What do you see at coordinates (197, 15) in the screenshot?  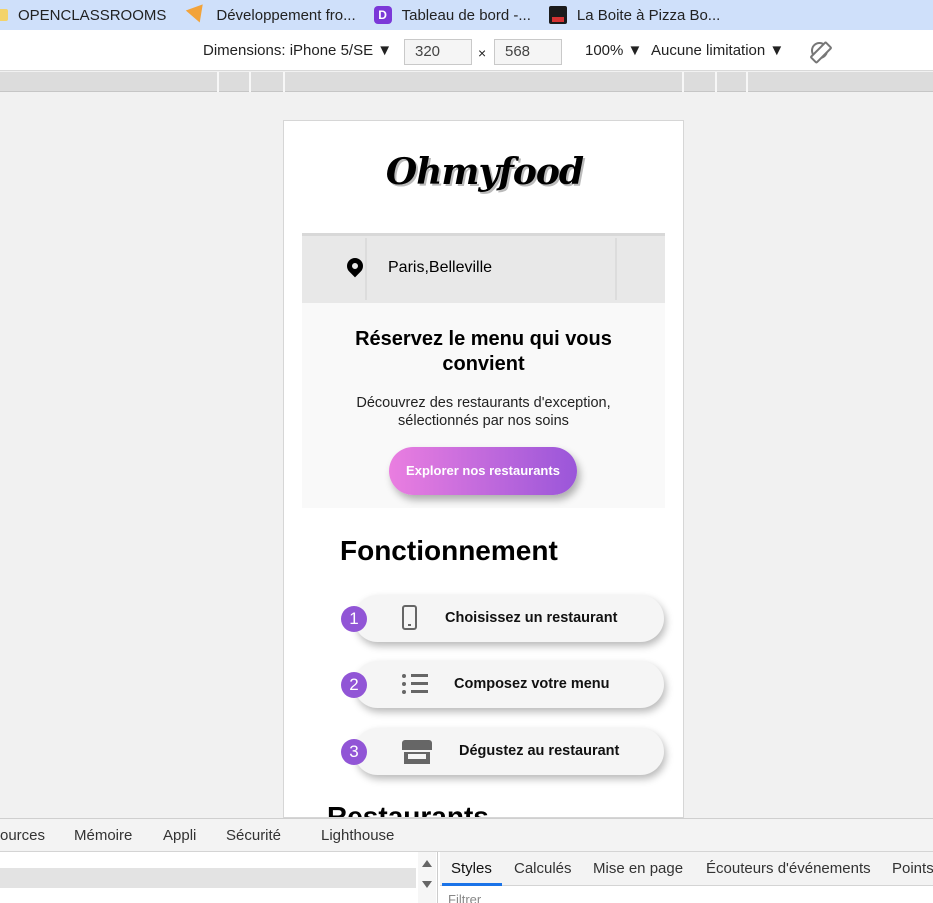 I see `triangle-icon` at bounding box center [197, 15].